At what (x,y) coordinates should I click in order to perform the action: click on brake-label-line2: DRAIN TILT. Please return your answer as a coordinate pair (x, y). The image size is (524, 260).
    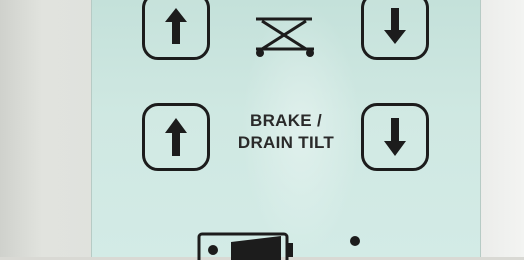
    Looking at the image, I should click on (286, 142).